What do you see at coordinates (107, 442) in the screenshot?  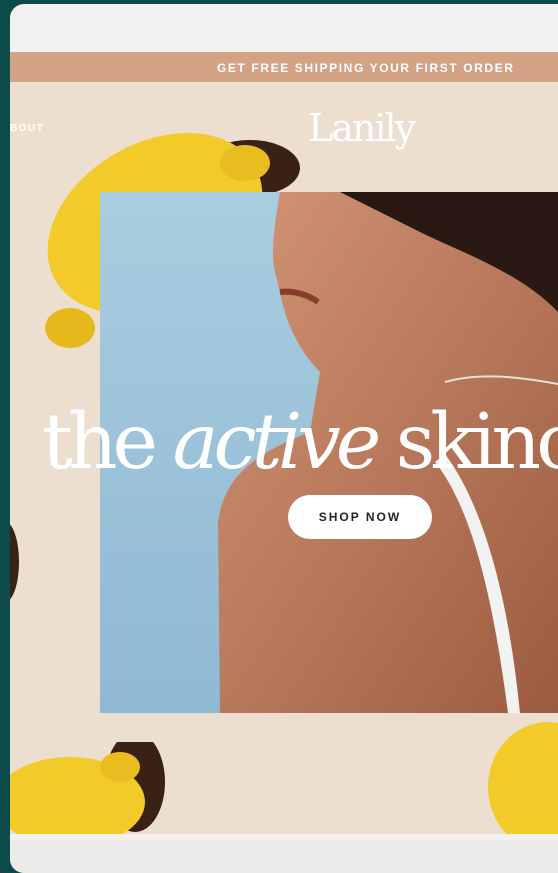 I see `headline-part-1: the` at bounding box center [107, 442].